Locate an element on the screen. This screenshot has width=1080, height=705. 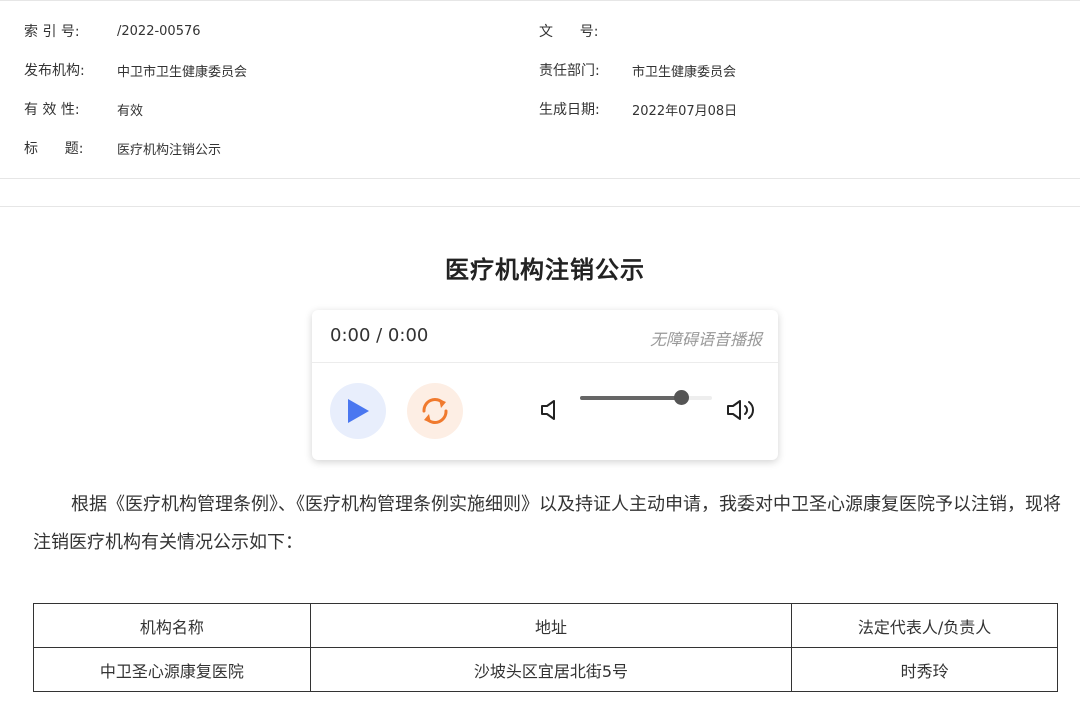
divider is located at coordinates (540, 206).